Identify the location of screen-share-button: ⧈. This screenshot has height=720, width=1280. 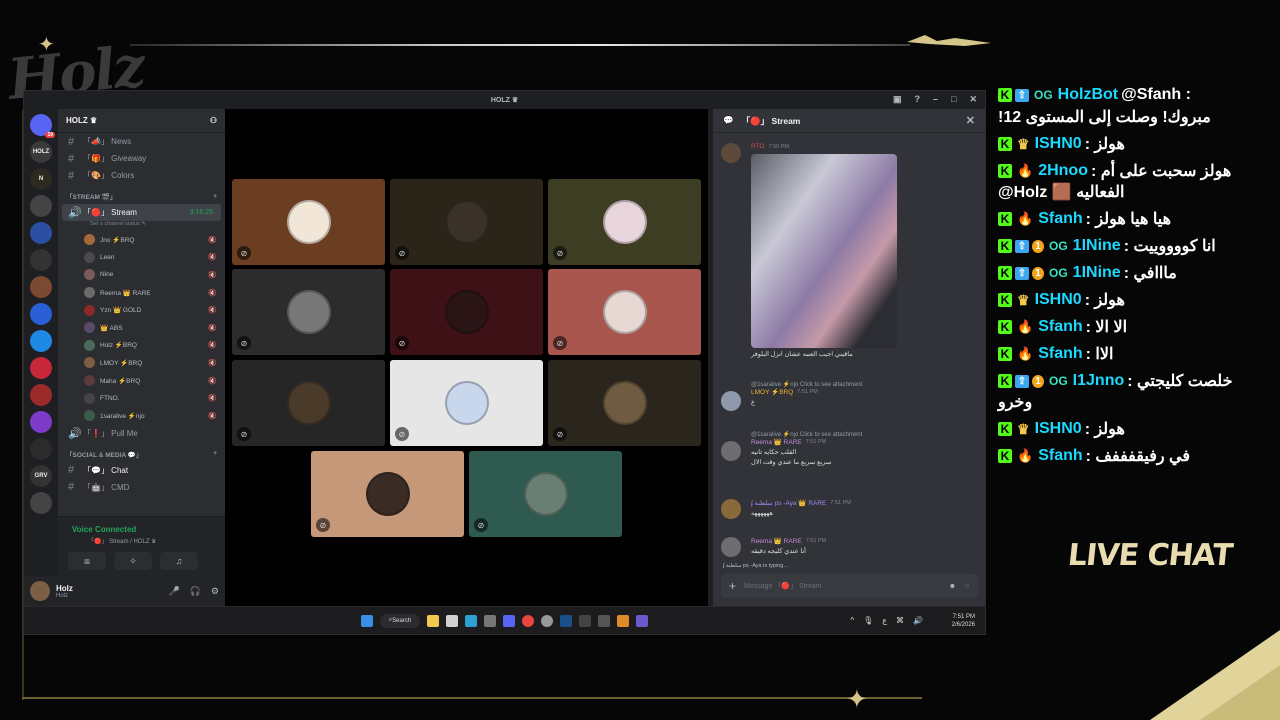
(87, 561).